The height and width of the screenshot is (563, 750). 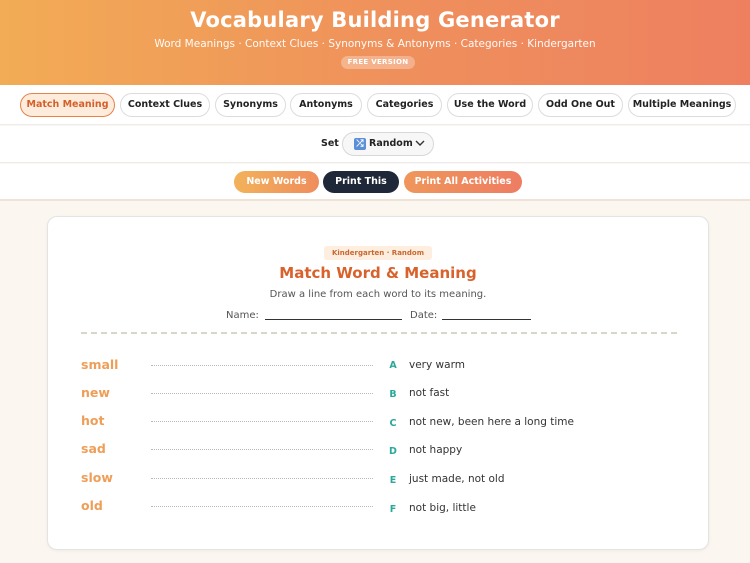 What do you see at coordinates (360, 144) in the screenshot?
I see `shuffle-icon: ⤮` at bounding box center [360, 144].